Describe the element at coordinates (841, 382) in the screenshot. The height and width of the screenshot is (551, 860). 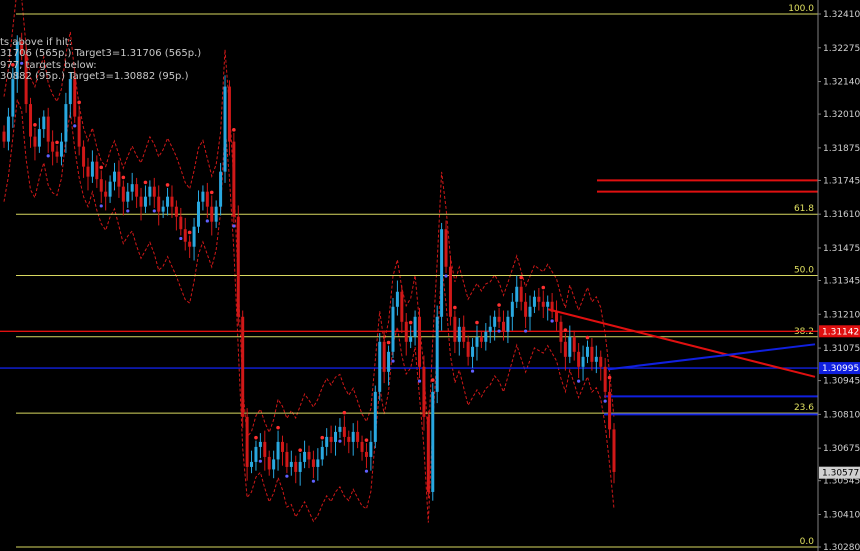
I see `axis-tick-label: 1.30945` at that location.